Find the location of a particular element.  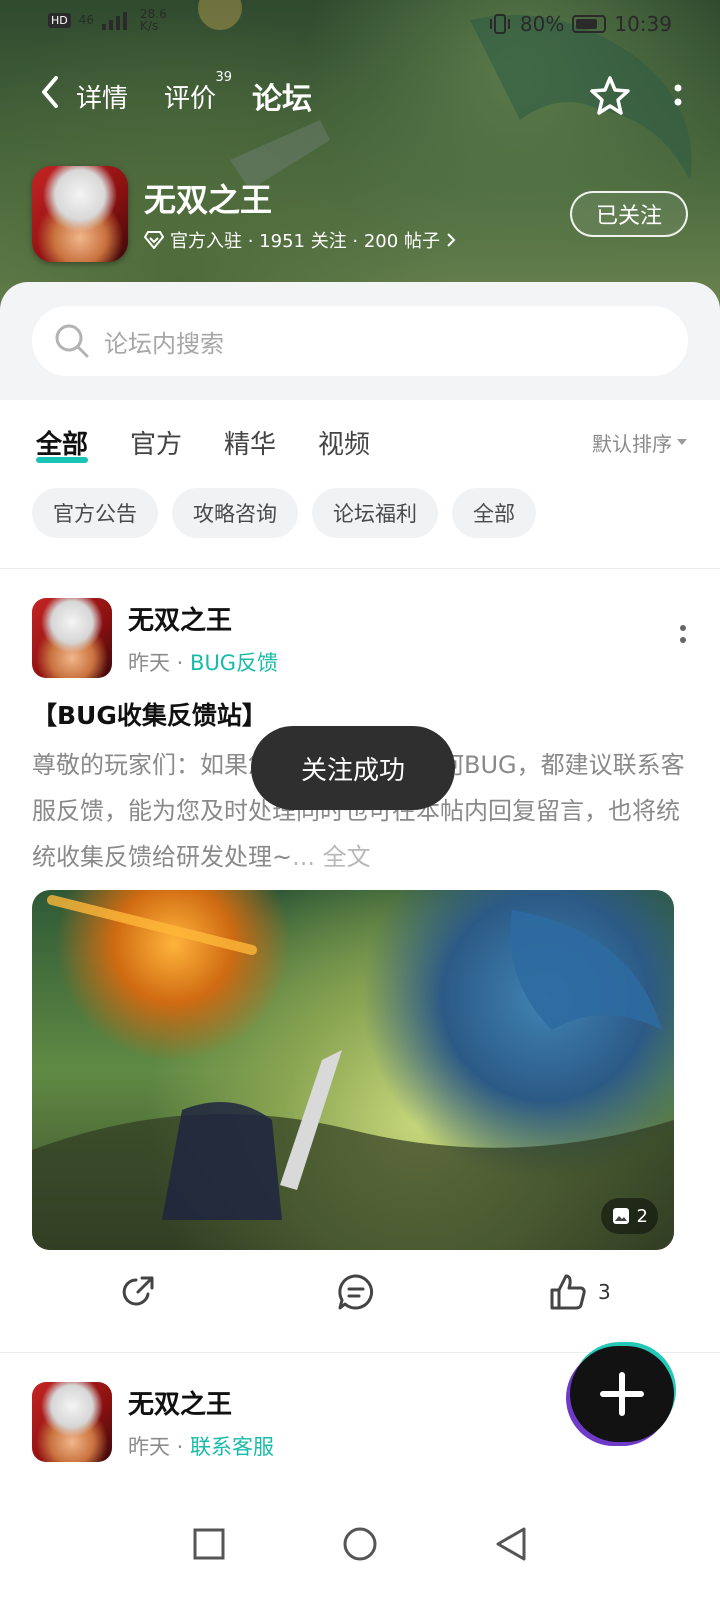

square-icon is located at coordinates (209, 1544).